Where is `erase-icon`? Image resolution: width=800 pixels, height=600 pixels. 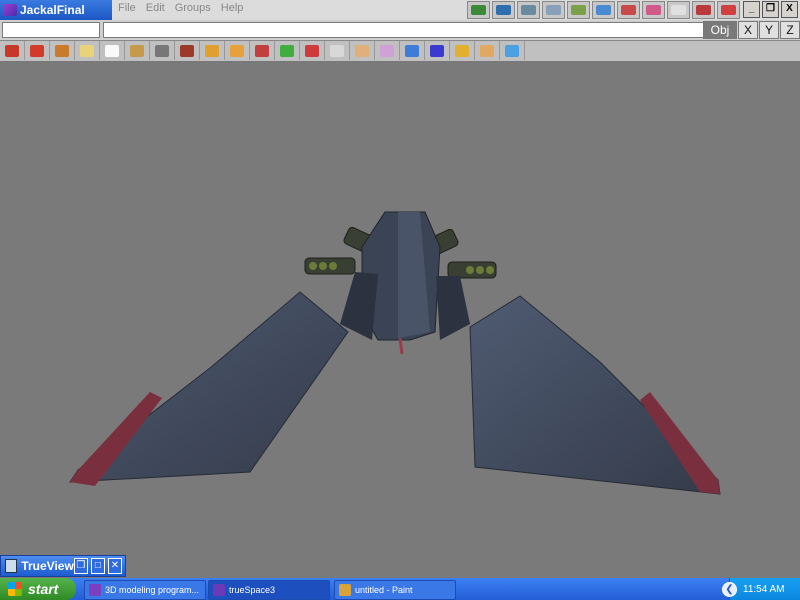
erase-icon is located at coordinates (12, 50).